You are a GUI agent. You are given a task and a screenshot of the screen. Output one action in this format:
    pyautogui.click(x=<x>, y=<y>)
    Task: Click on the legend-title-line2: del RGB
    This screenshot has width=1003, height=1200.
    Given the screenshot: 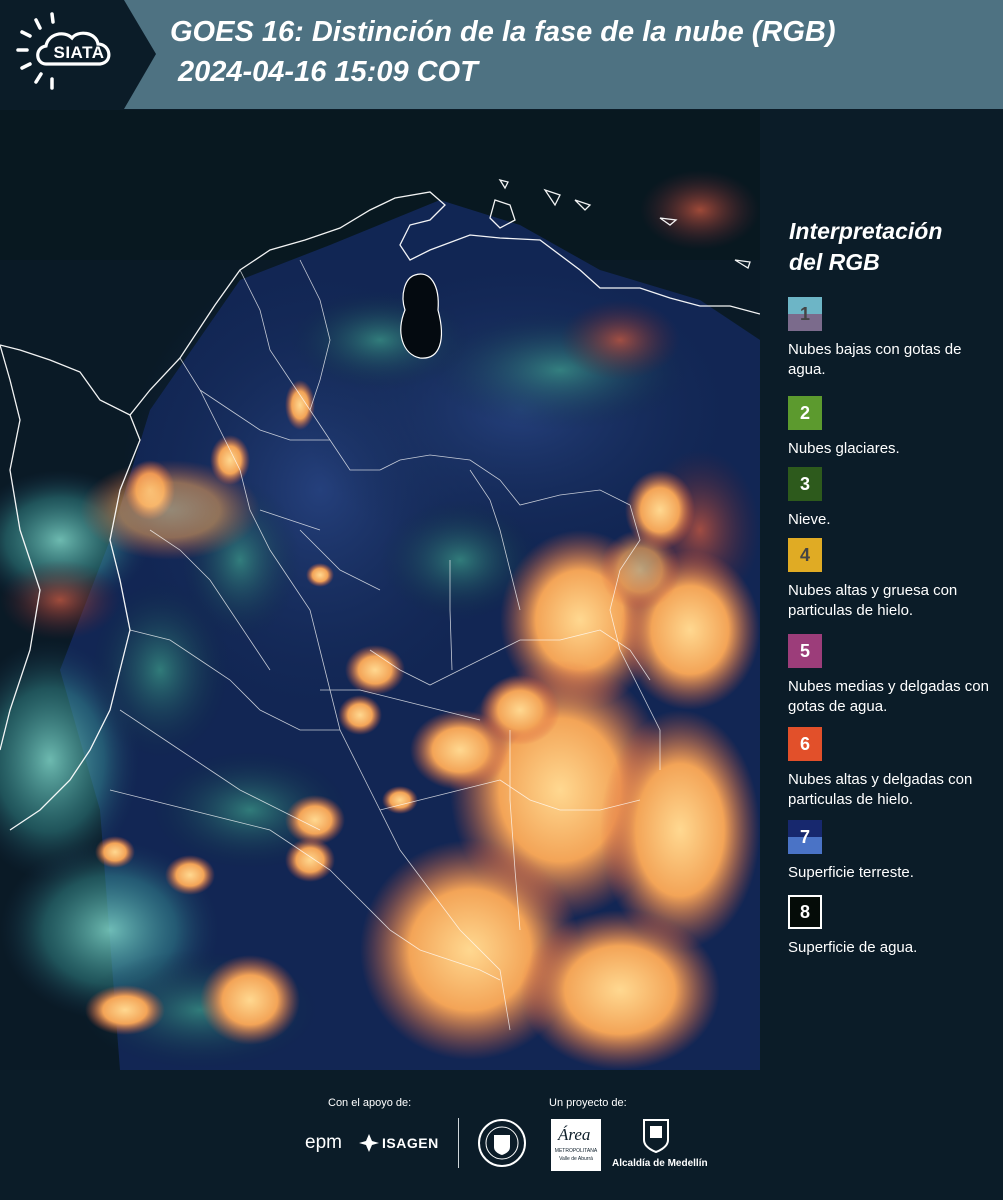 What is the action you would take?
    pyautogui.click(x=834, y=262)
    